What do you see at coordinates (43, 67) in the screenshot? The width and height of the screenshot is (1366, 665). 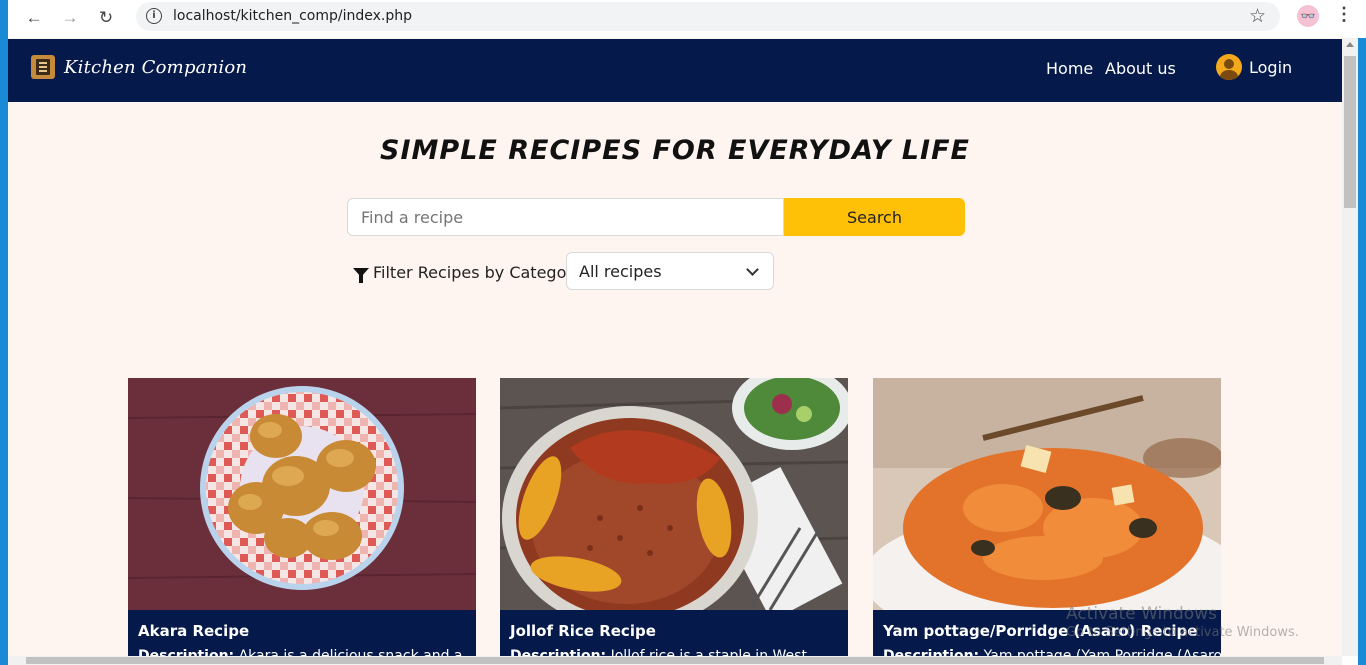 I see `recipe-book-icon` at bounding box center [43, 67].